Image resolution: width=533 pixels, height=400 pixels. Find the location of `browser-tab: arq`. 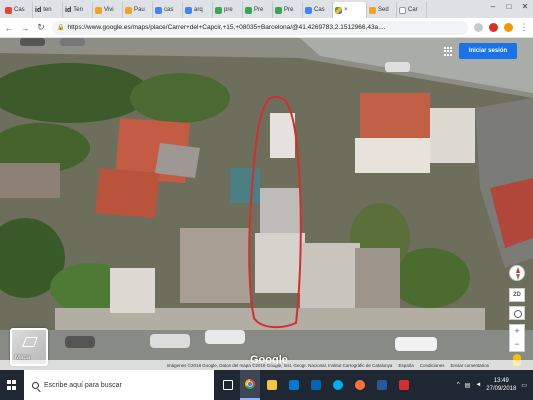

browser-tab: arq is located at coordinates (198, 10).